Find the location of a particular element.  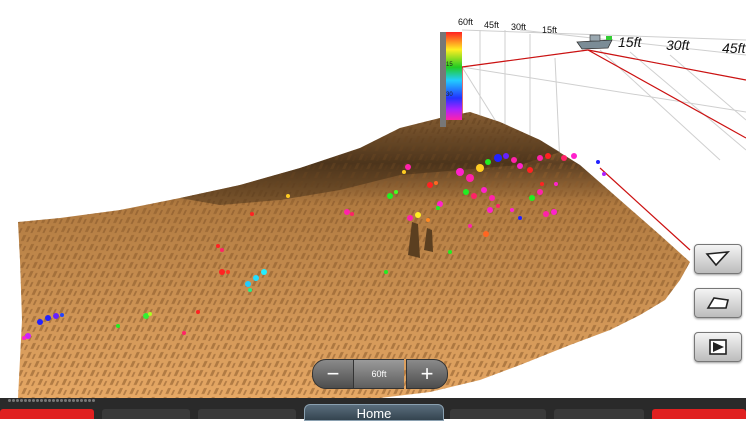

zoom-control: − 60ft + is located at coordinates (380, 374).